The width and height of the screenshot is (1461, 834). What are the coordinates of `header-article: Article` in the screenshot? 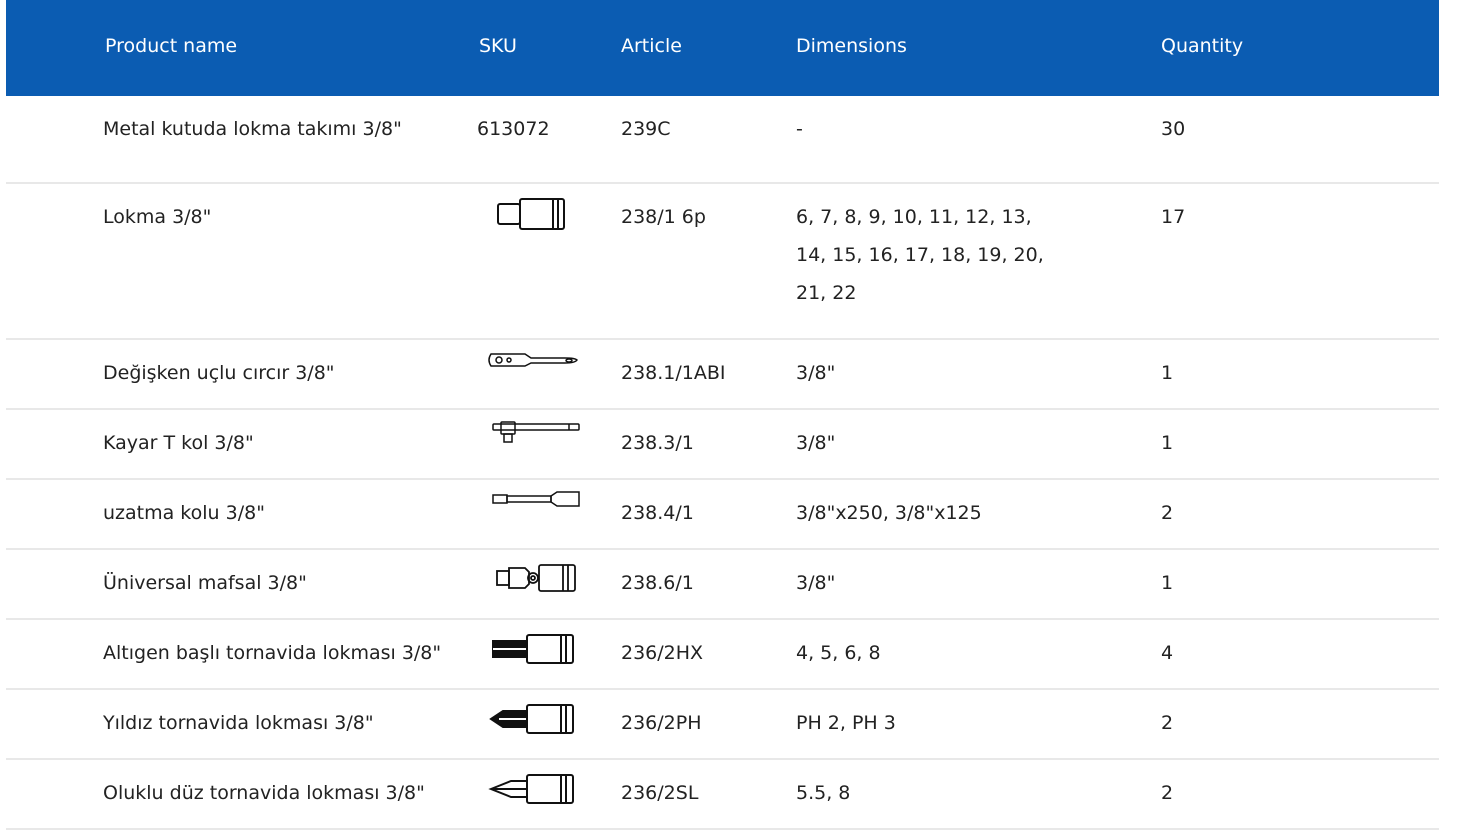 It's located at (708, 48).